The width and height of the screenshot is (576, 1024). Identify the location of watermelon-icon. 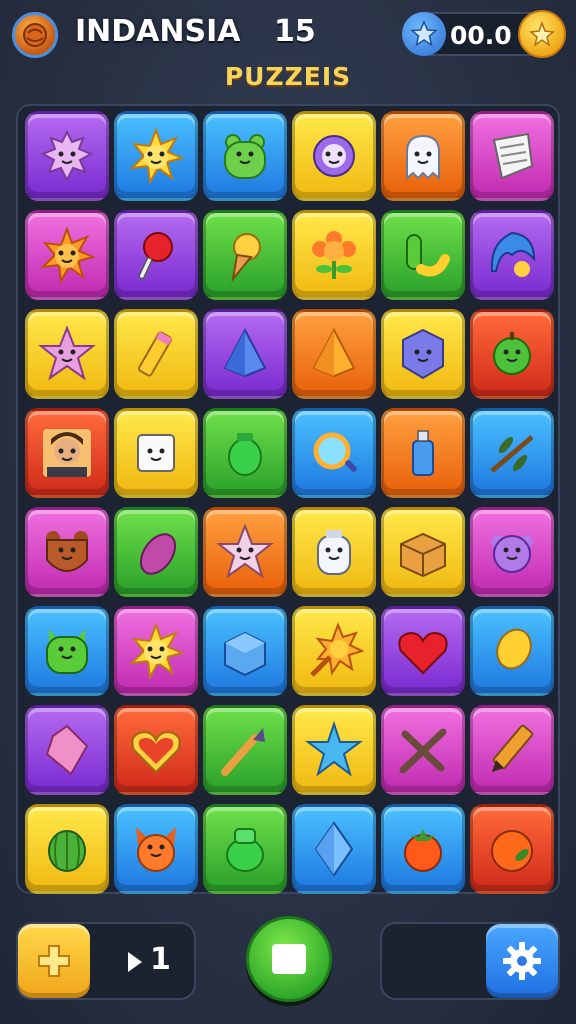
(67, 851).